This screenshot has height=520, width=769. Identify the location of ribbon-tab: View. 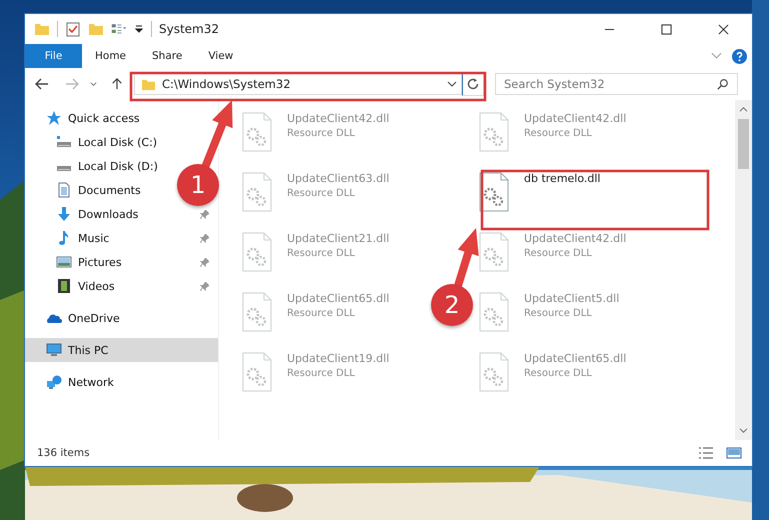
(220, 56).